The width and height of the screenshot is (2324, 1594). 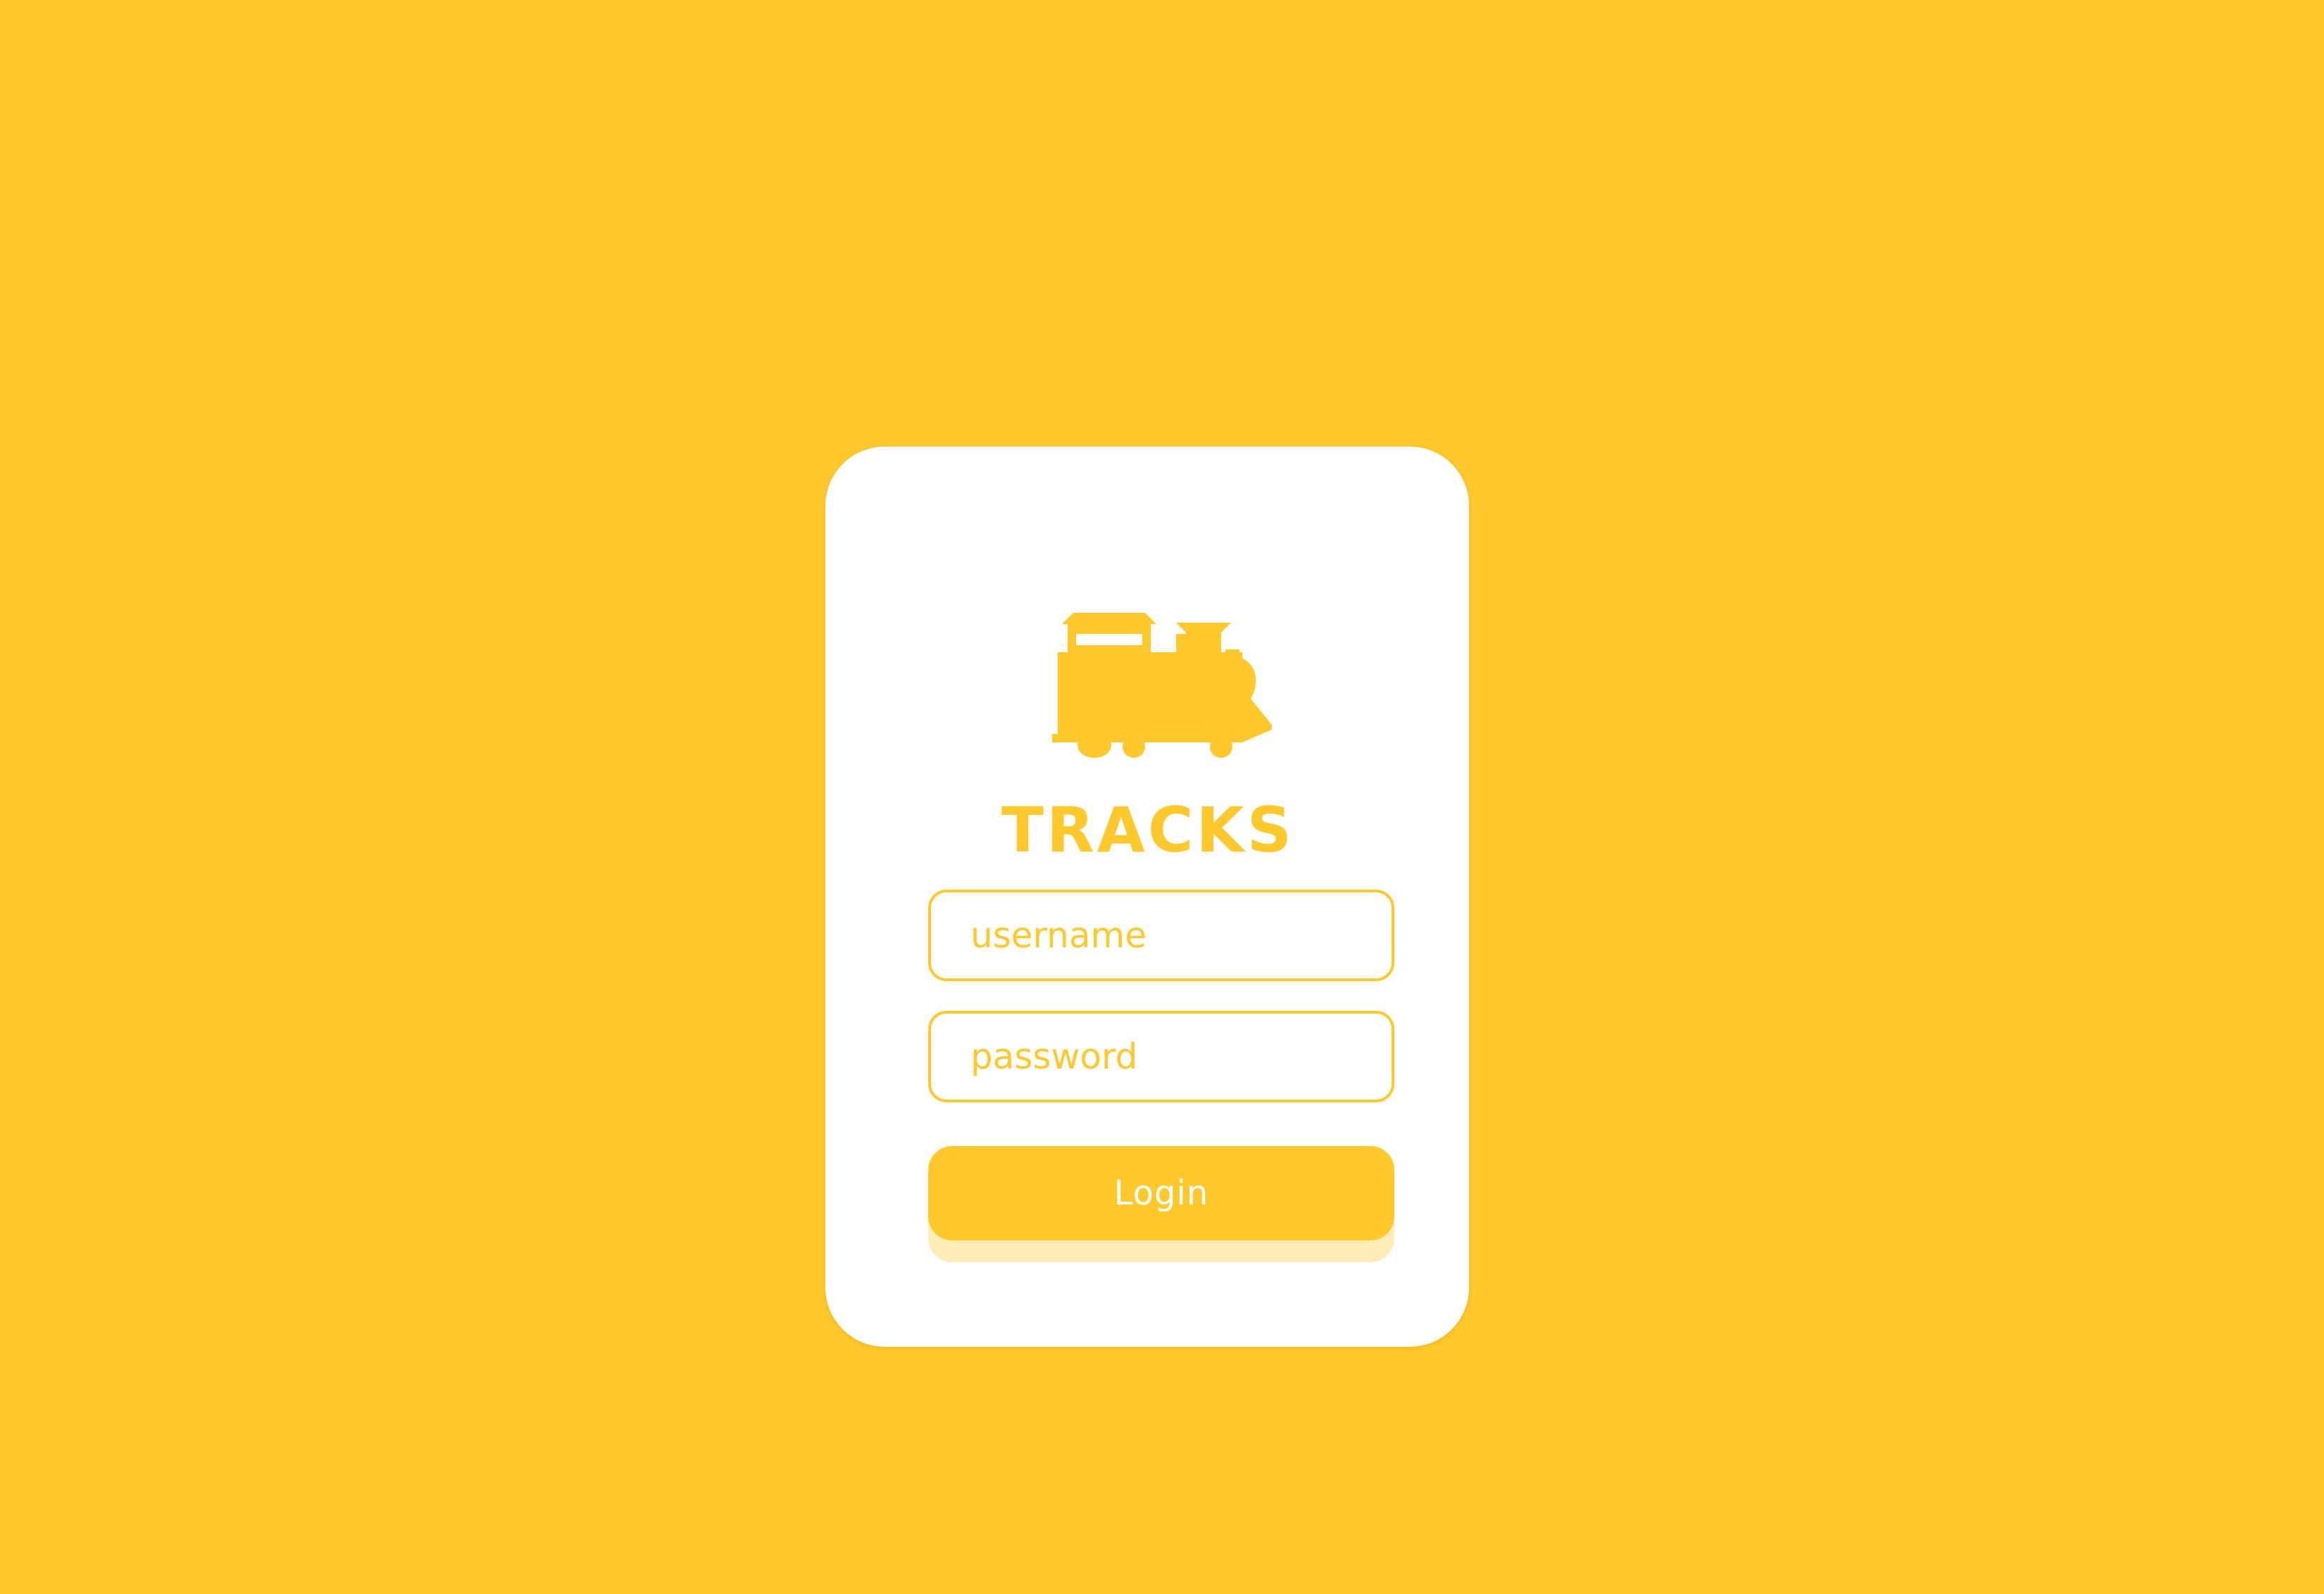 What do you see at coordinates (1162, 684) in the screenshot?
I see `train-icon` at bounding box center [1162, 684].